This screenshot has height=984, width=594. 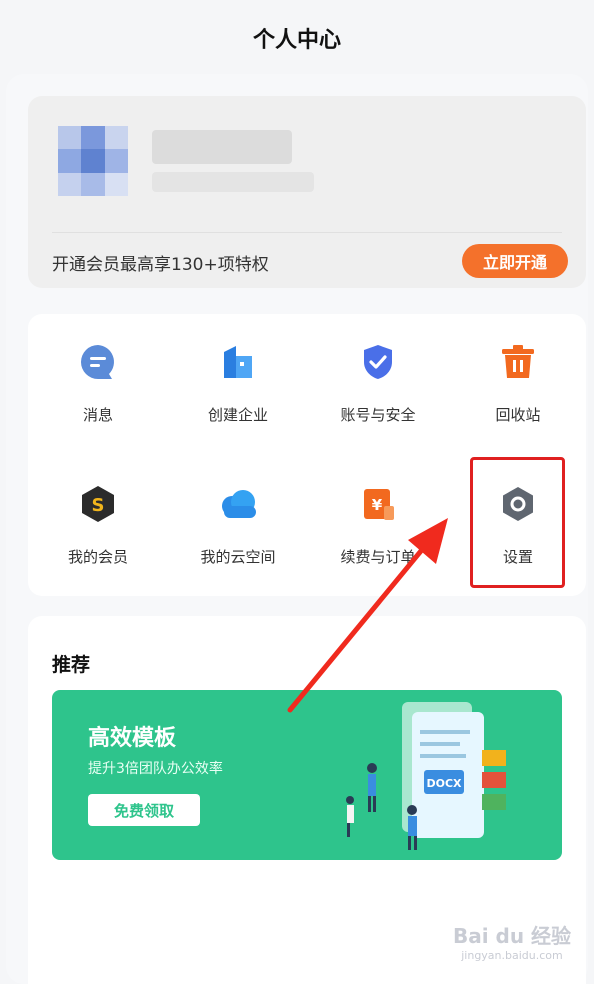 I want to click on banner-subtitle: 提升3倍团队办公效率, so click(x=155, y=769).